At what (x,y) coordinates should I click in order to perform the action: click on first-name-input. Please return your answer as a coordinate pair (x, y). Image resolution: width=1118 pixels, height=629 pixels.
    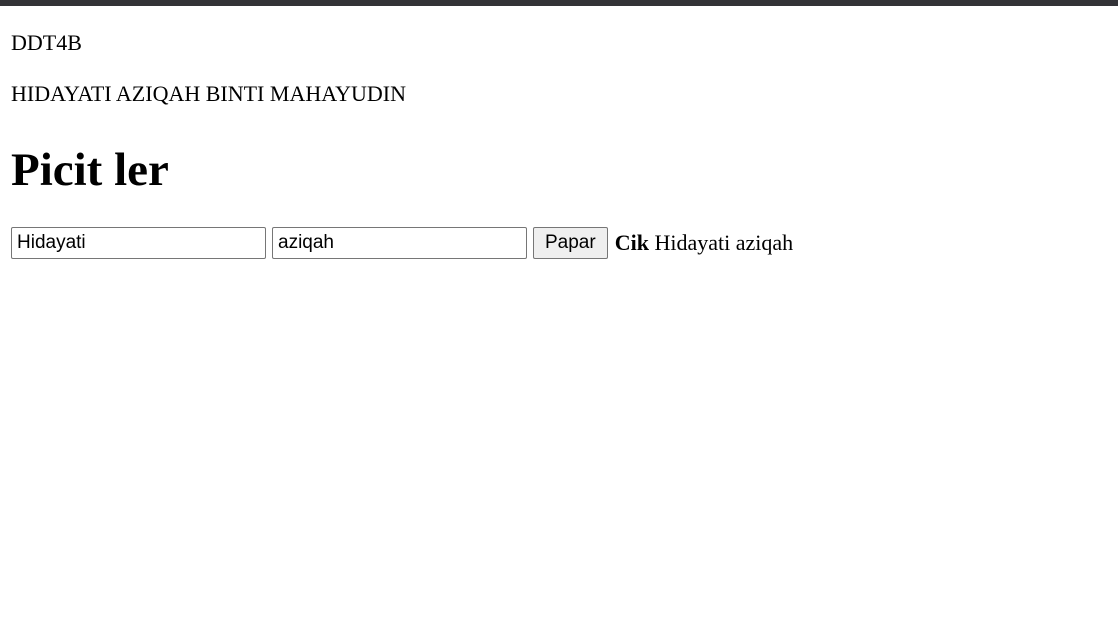
    Looking at the image, I should click on (138, 243).